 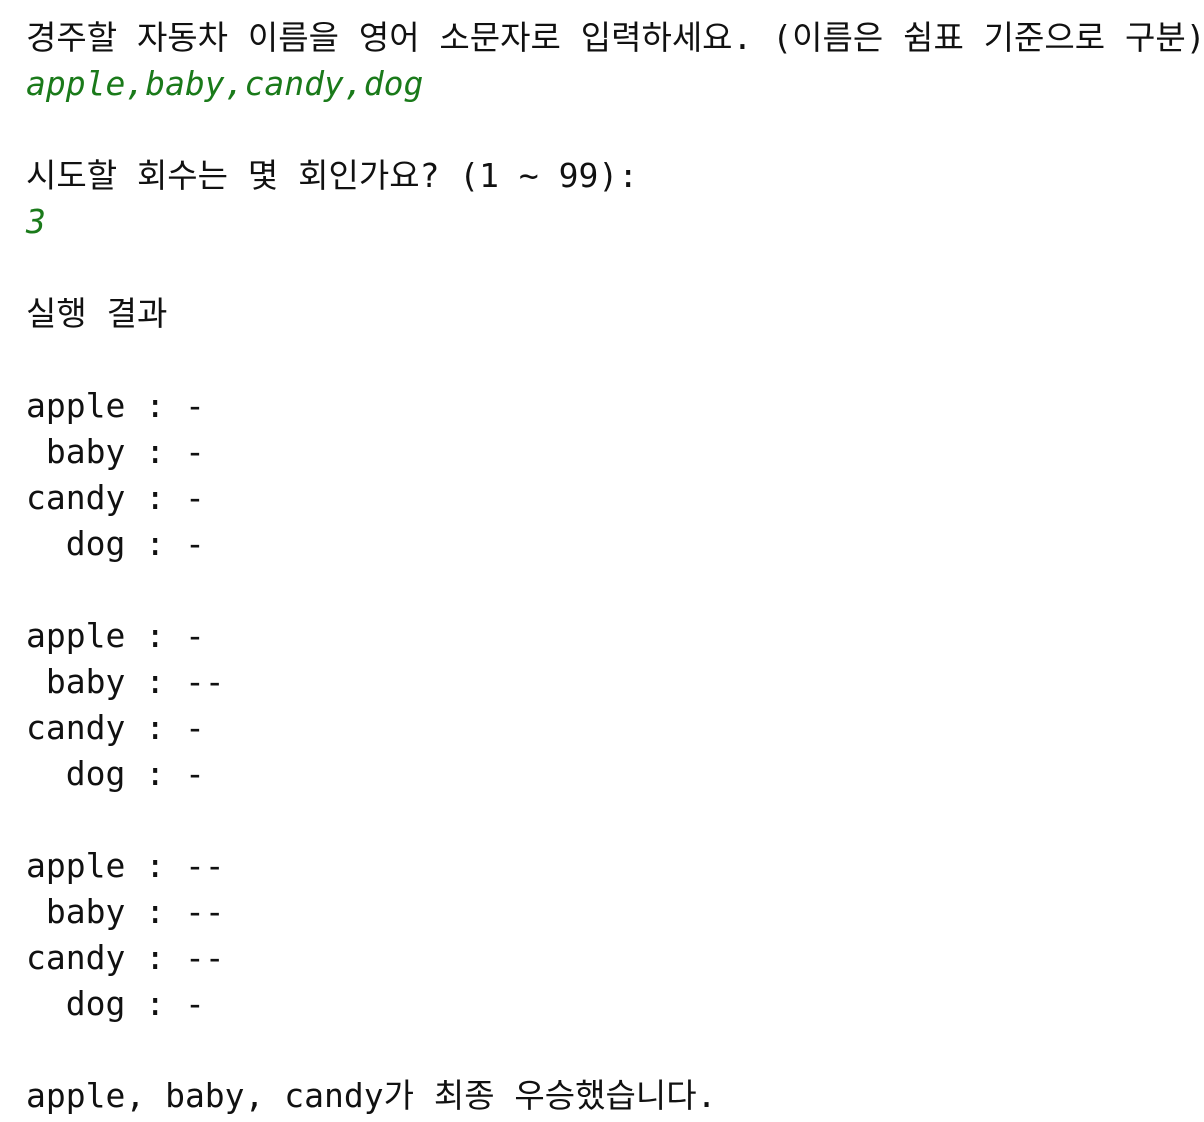 I want to click on attempts-input: 3, so click(x=36, y=221).